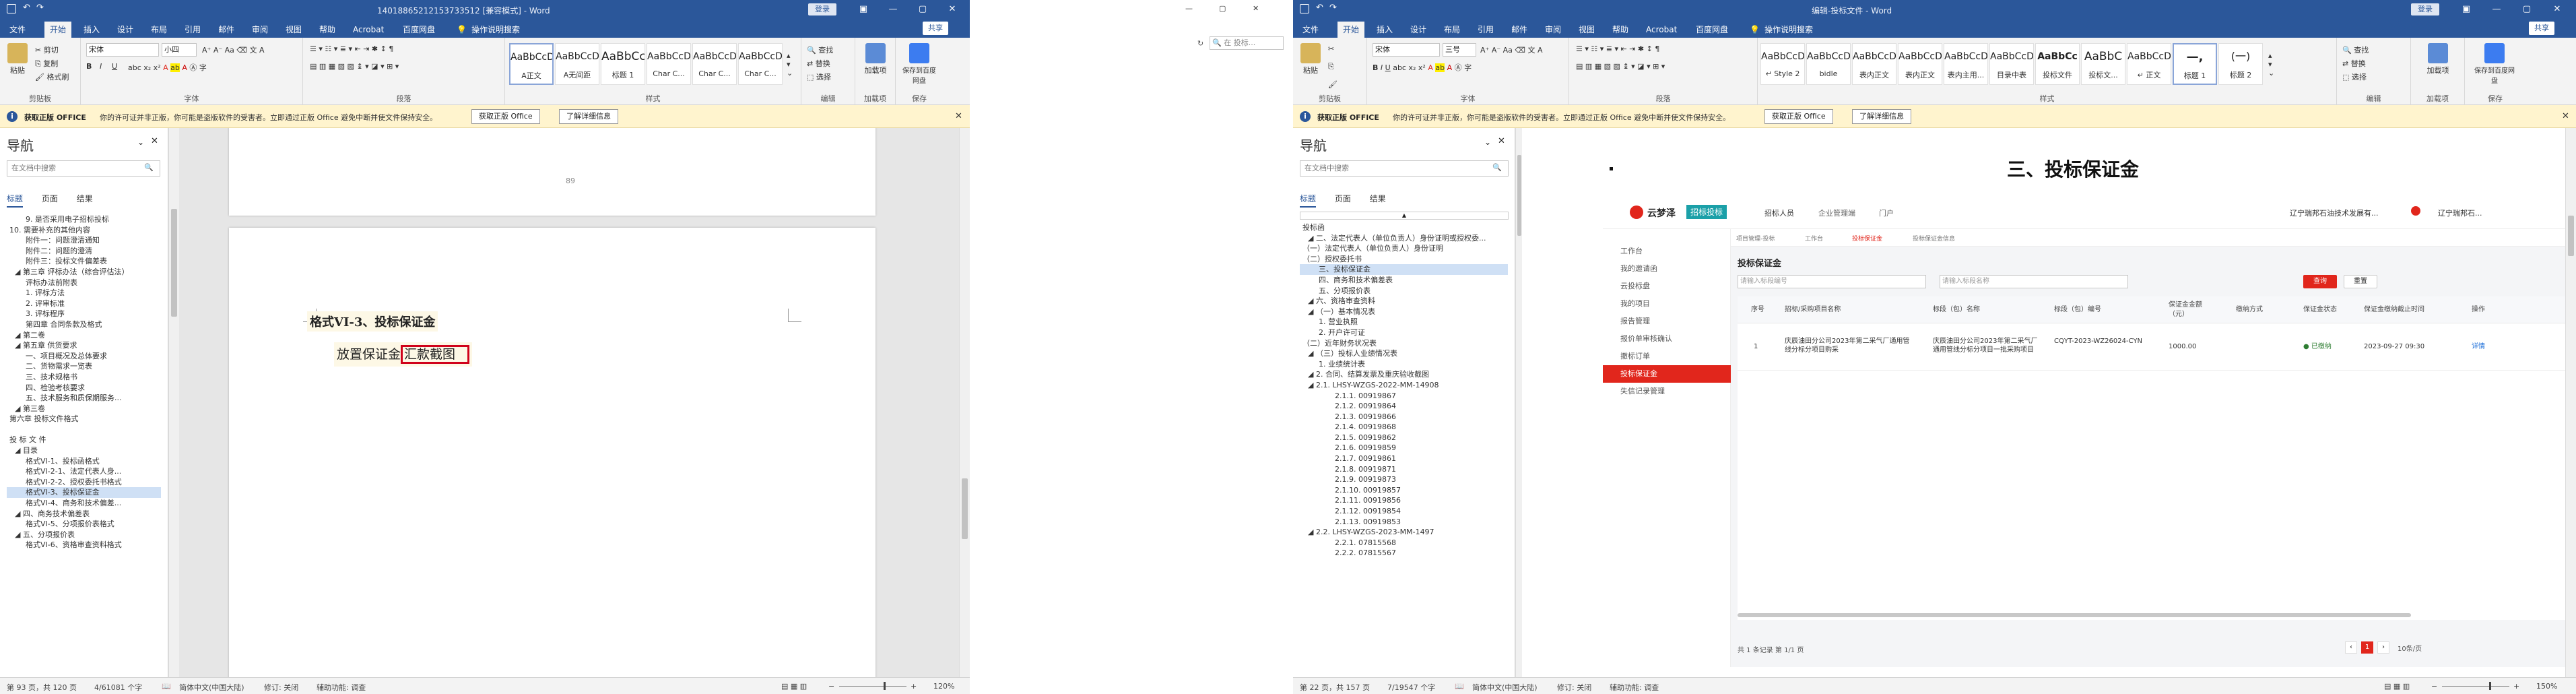 The width and height of the screenshot is (2576, 694). Describe the element at coordinates (914, 686) in the screenshot. I see `zoom-in-icon: +` at that location.